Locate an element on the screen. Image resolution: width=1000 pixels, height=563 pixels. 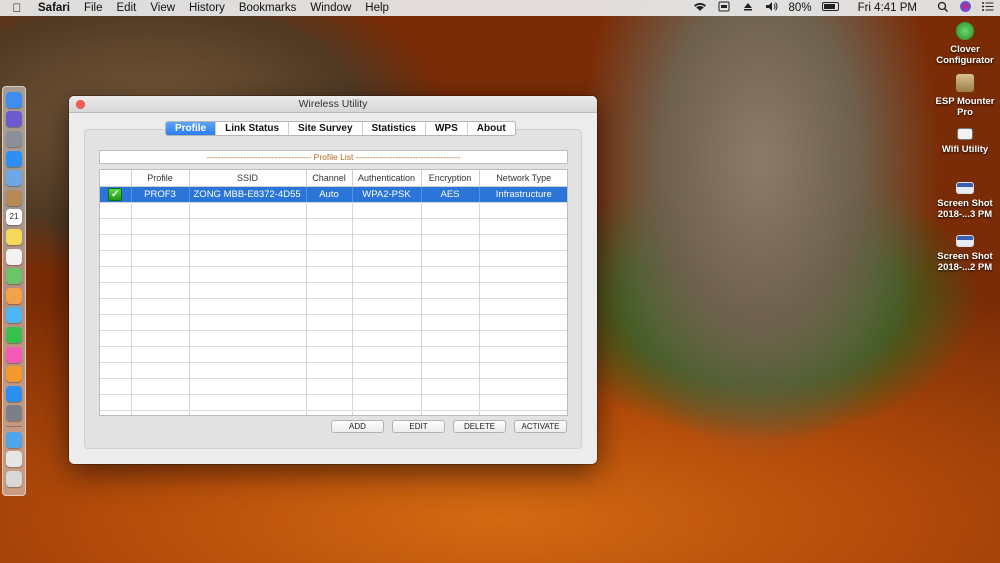
delete-button: DELETE is located at coordinates (479, 426).